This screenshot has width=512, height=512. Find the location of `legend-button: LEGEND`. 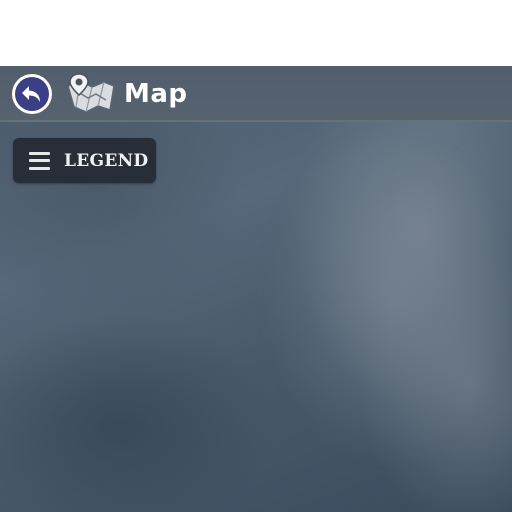

legend-button: LEGEND is located at coordinates (84, 160).